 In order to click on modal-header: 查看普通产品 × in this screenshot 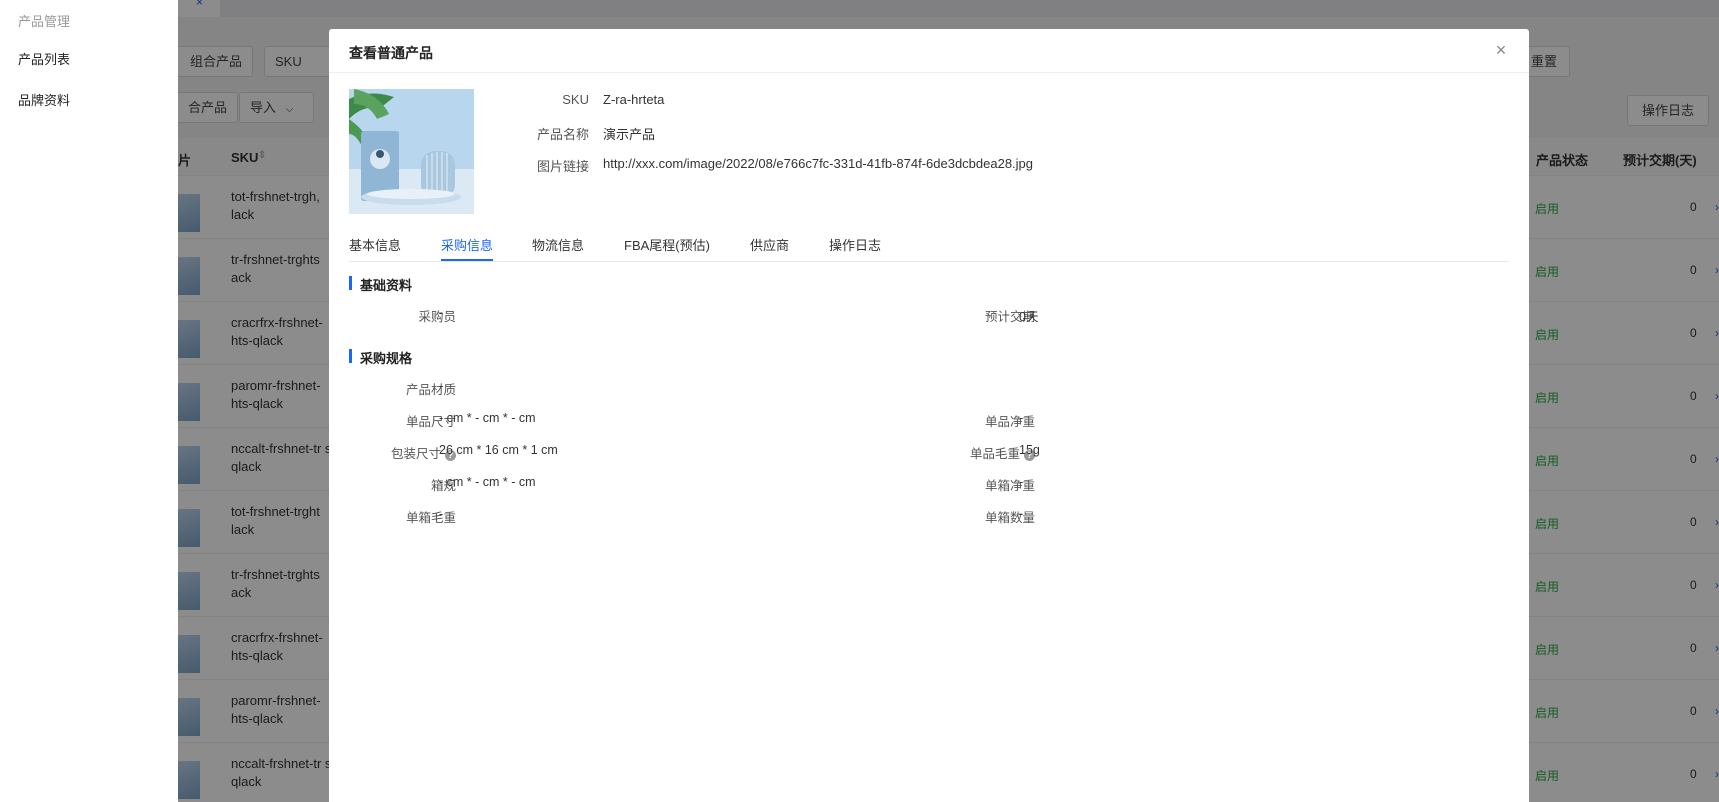, I will do `click(929, 51)`.